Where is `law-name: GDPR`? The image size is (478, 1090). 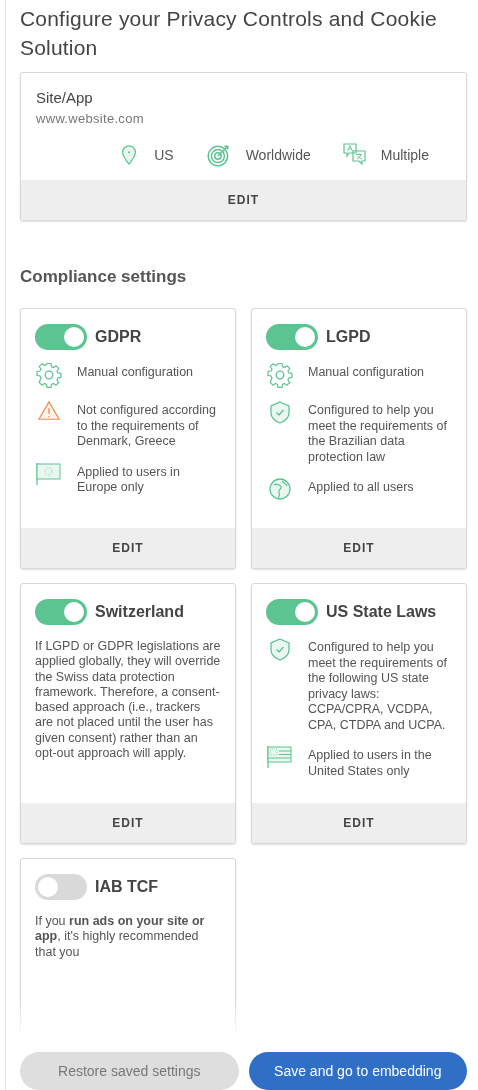 law-name: GDPR is located at coordinates (118, 337).